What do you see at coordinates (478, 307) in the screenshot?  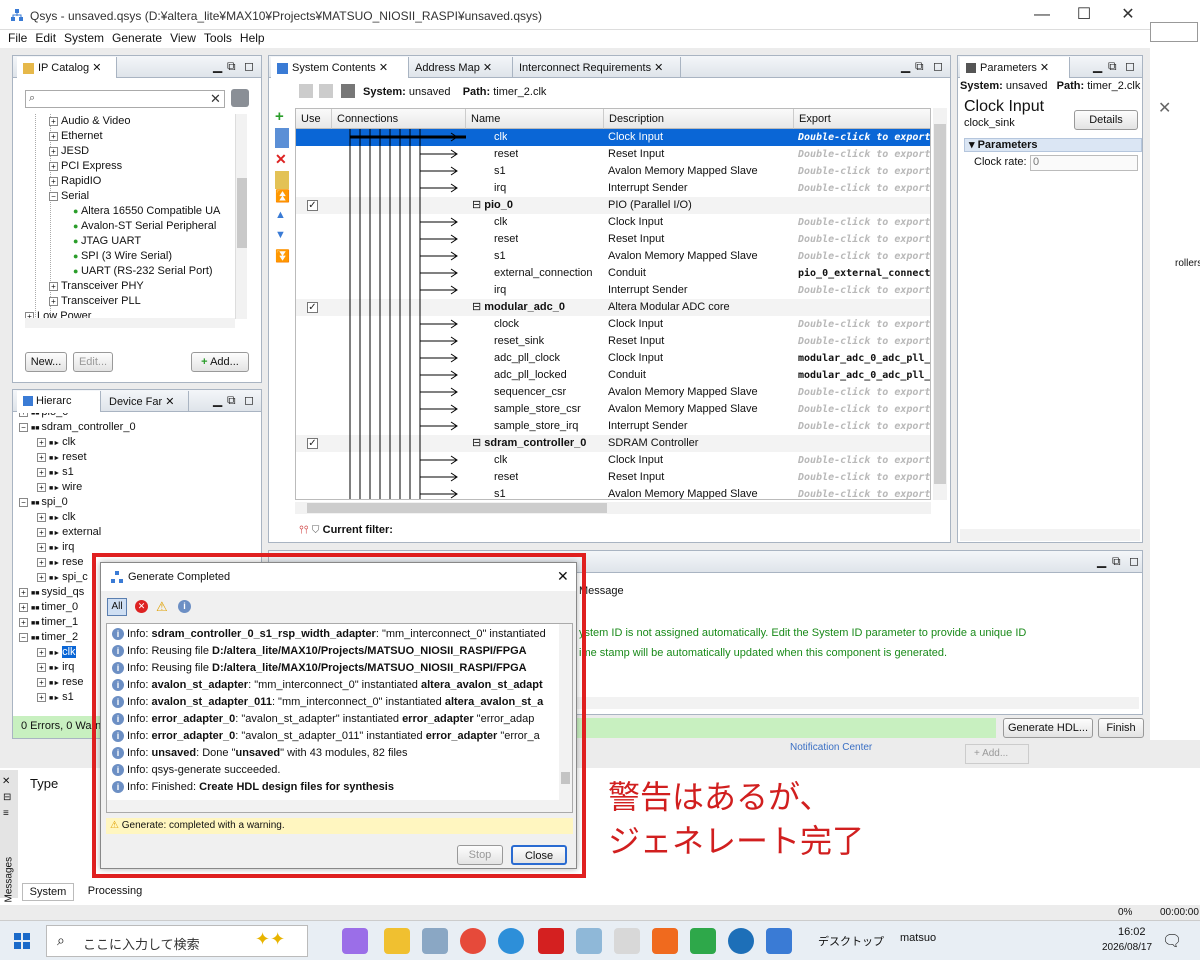 I see `collapse-module-icon: ⊟` at bounding box center [478, 307].